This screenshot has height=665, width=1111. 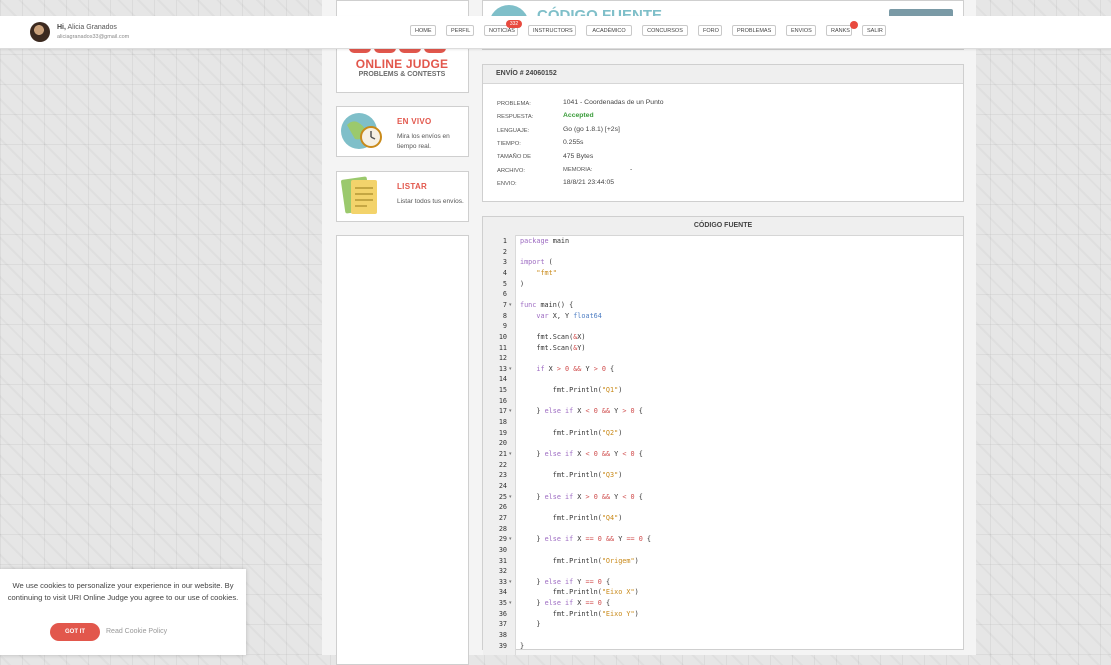 I want to click on nav-envios: ENVIOS, so click(x=801, y=30).